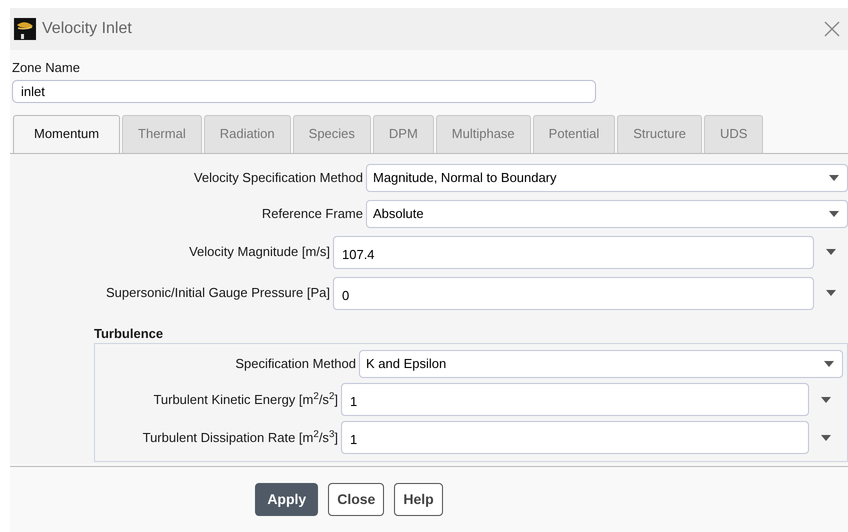 The height and width of the screenshot is (532, 848). Describe the element at coordinates (607, 178) in the screenshot. I see `dropdown: Magnitude, Normal to Boundary` at that location.